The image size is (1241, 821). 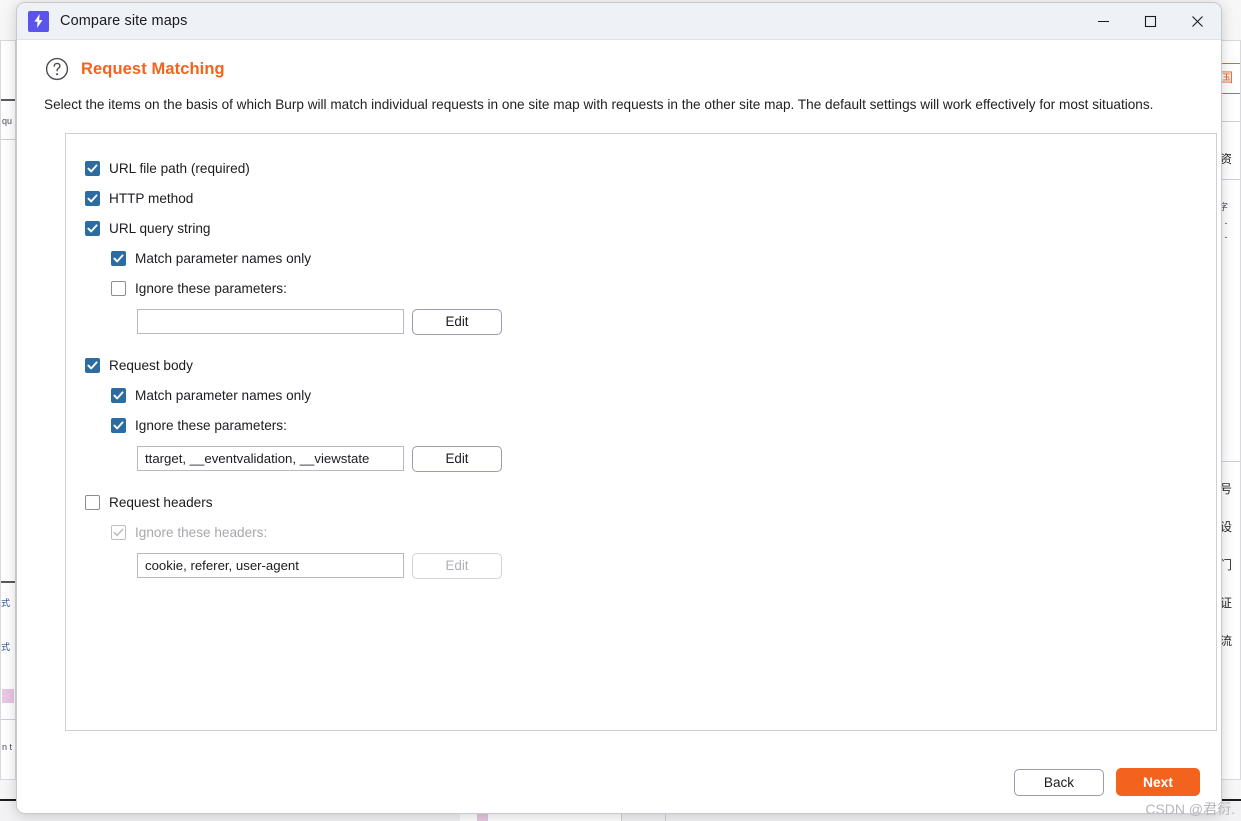 I want to click on option-label-http-method: HTTP method, so click(x=151, y=199).